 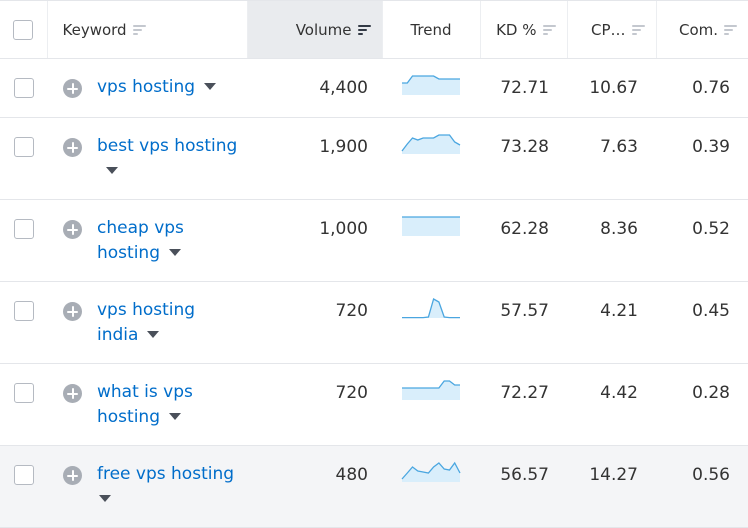 I want to click on volume-header-label: Volume, so click(x=323, y=29).